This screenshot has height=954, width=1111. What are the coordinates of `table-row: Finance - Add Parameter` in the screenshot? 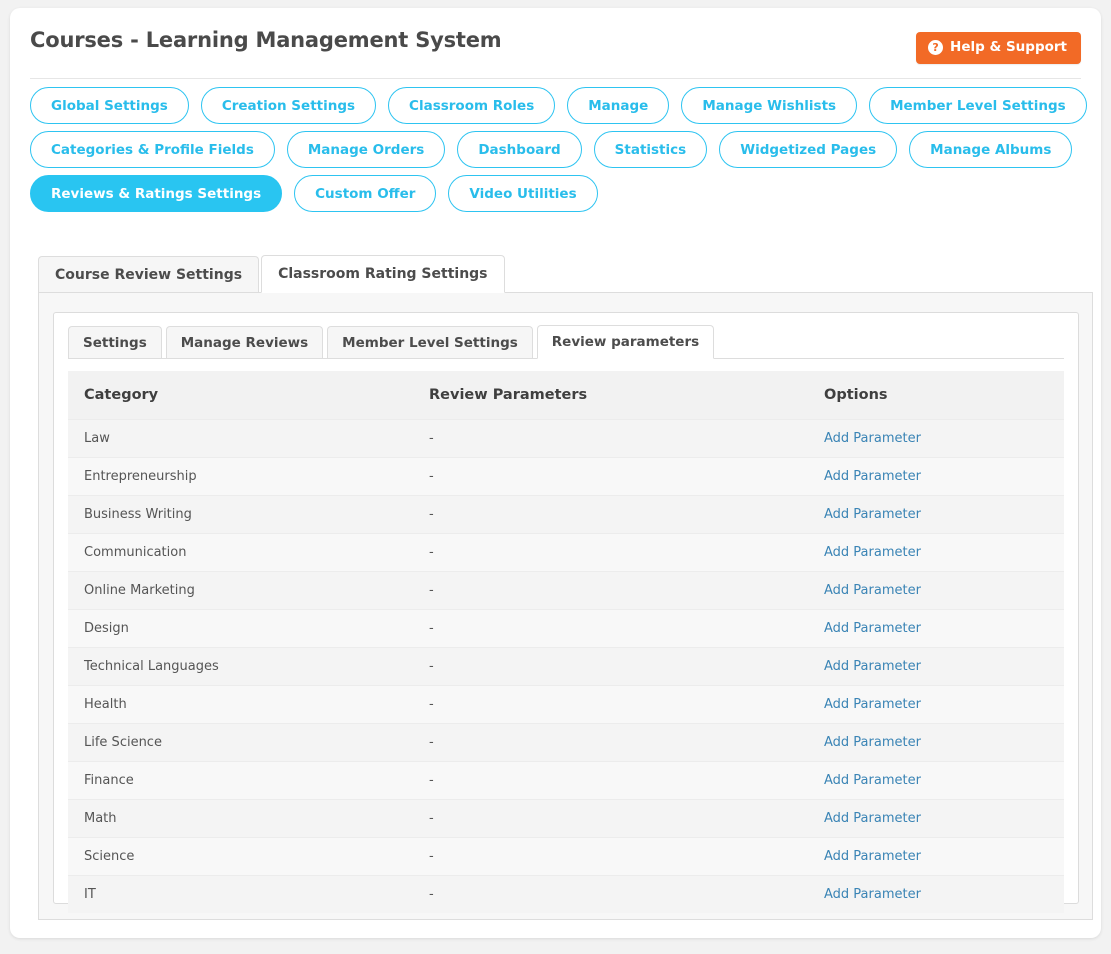 It's located at (566, 780).